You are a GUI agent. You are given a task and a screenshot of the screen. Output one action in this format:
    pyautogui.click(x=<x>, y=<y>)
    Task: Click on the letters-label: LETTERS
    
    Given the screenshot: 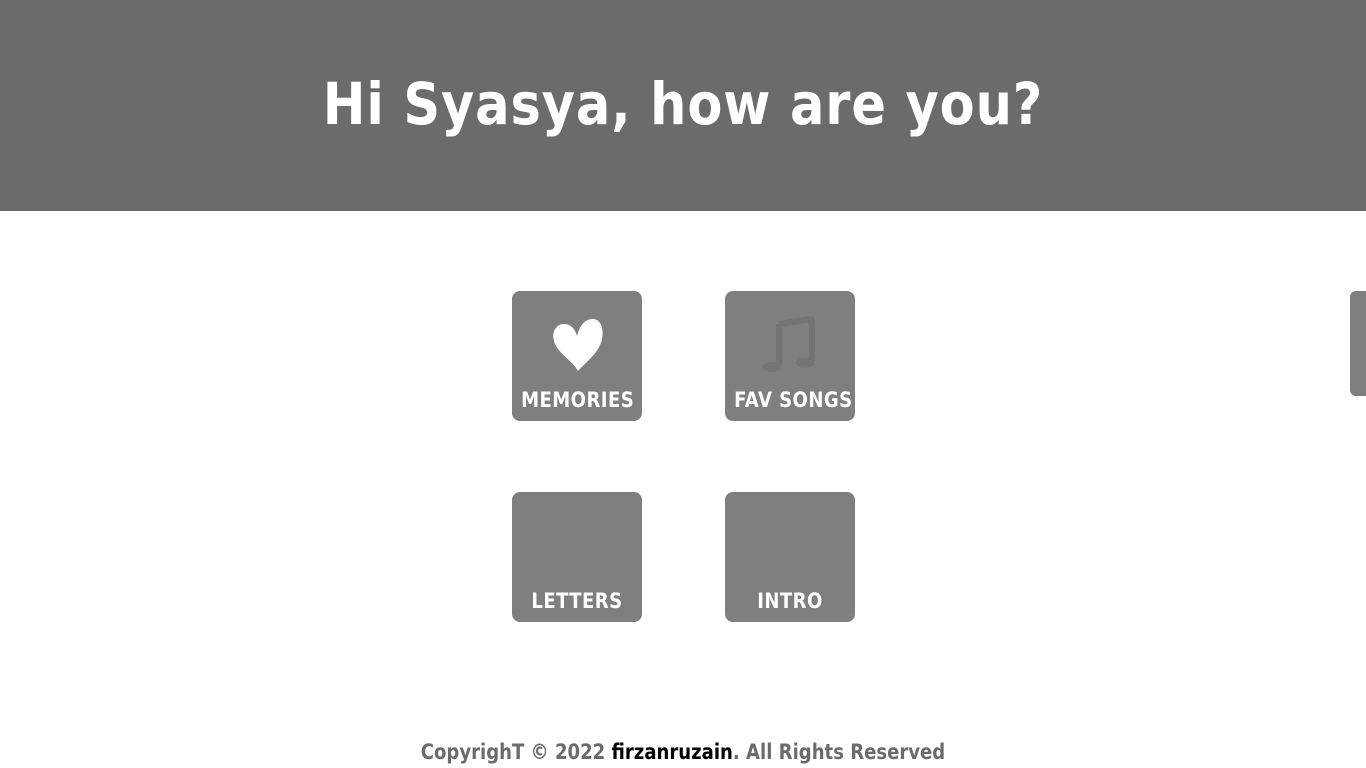 What is the action you would take?
    pyautogui.click(x=577, y=601)
    